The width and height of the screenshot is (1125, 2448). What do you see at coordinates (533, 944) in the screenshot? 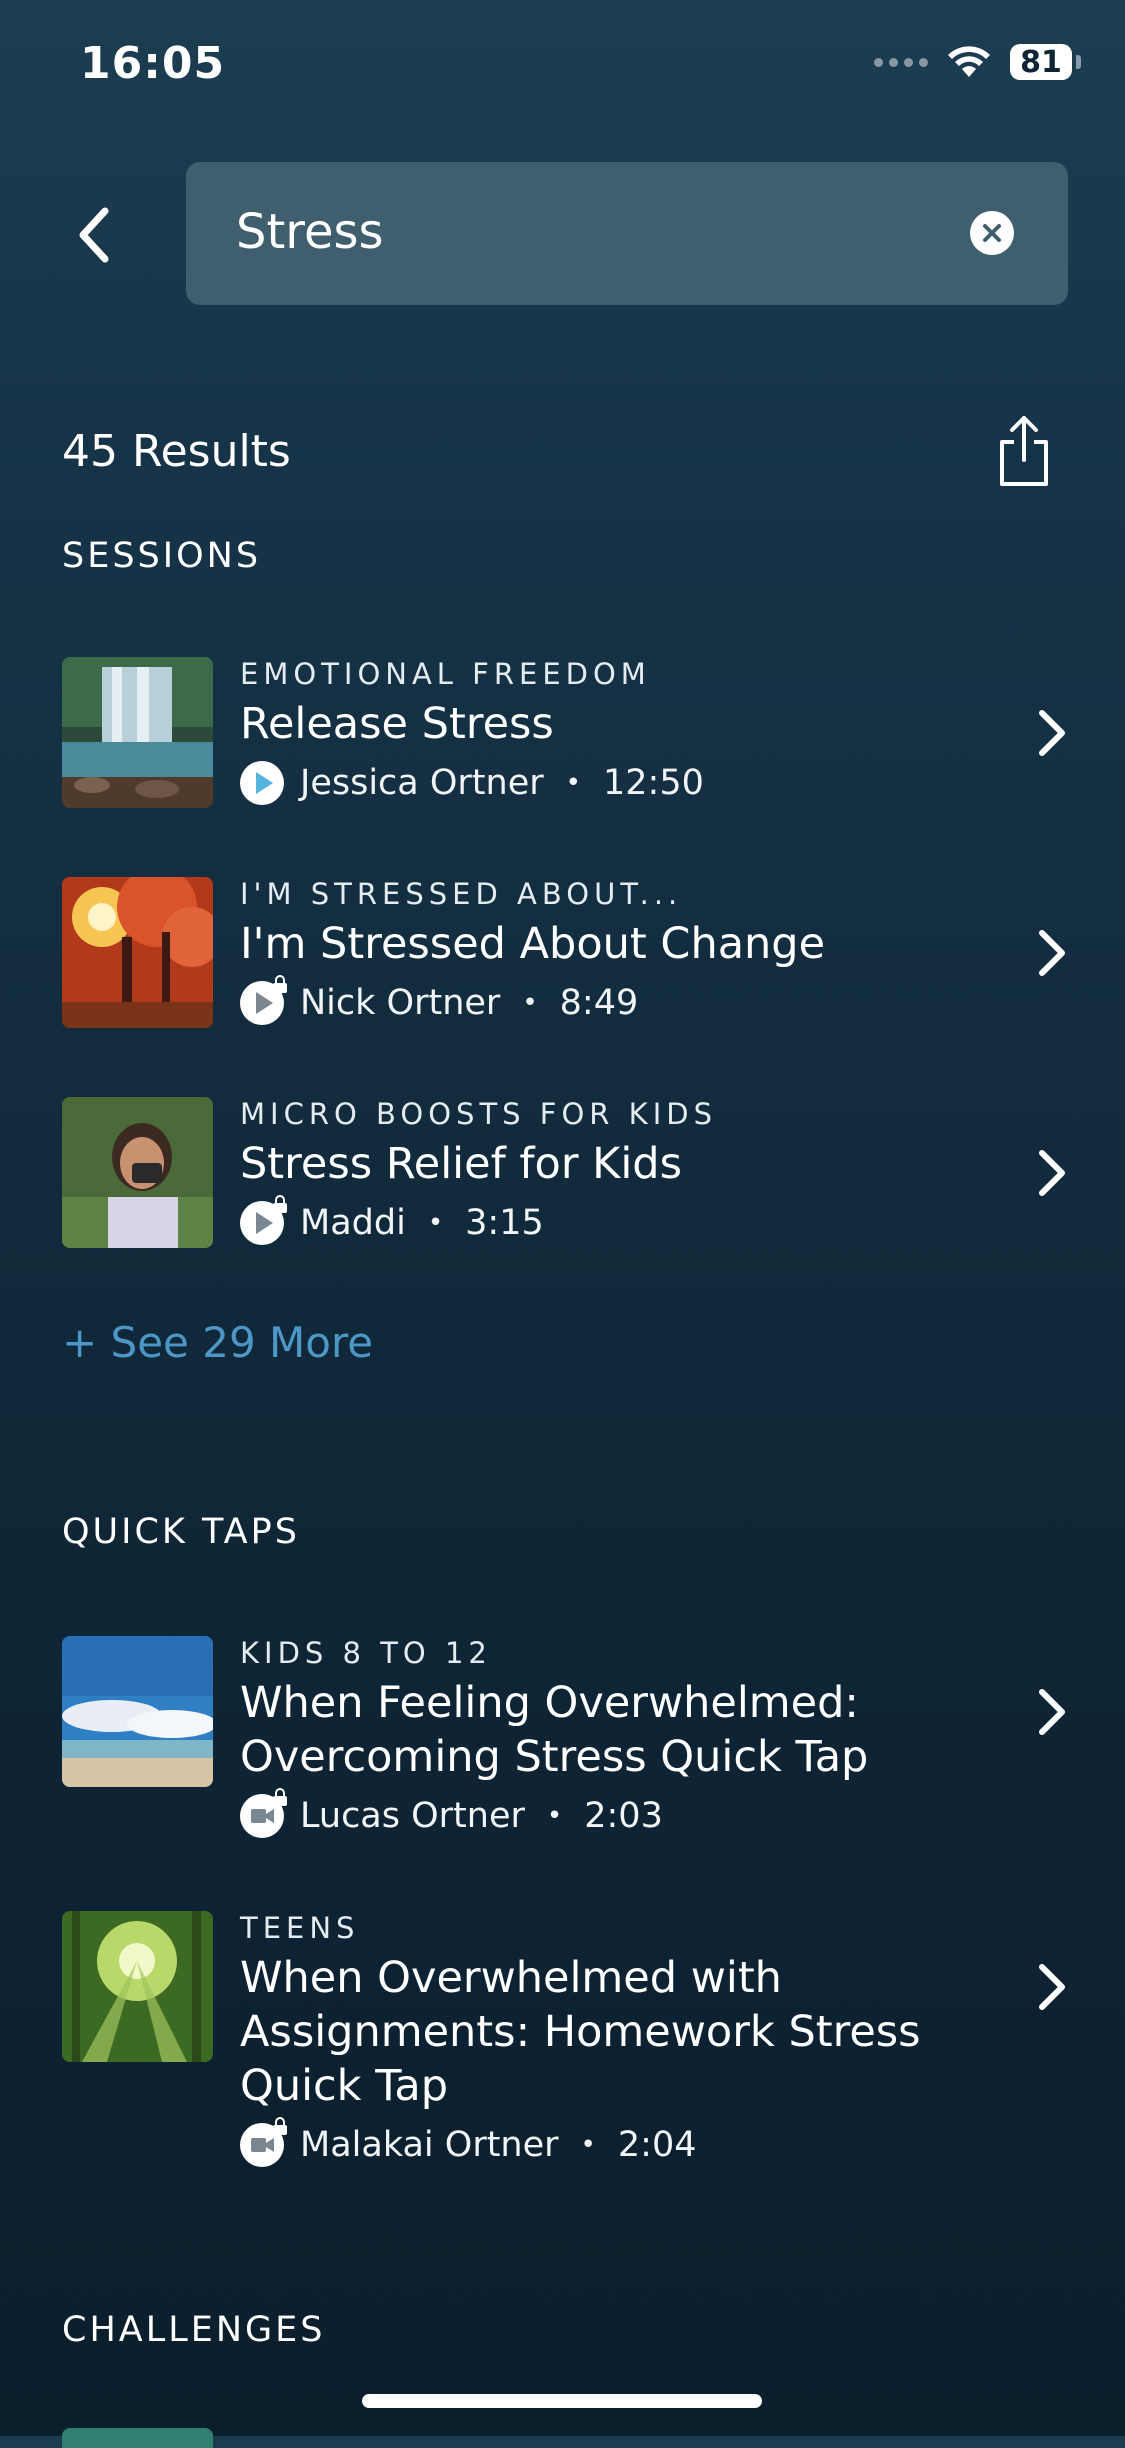
I see `session-title: I'm Stressed About Change` at bounding box center [533, 944].